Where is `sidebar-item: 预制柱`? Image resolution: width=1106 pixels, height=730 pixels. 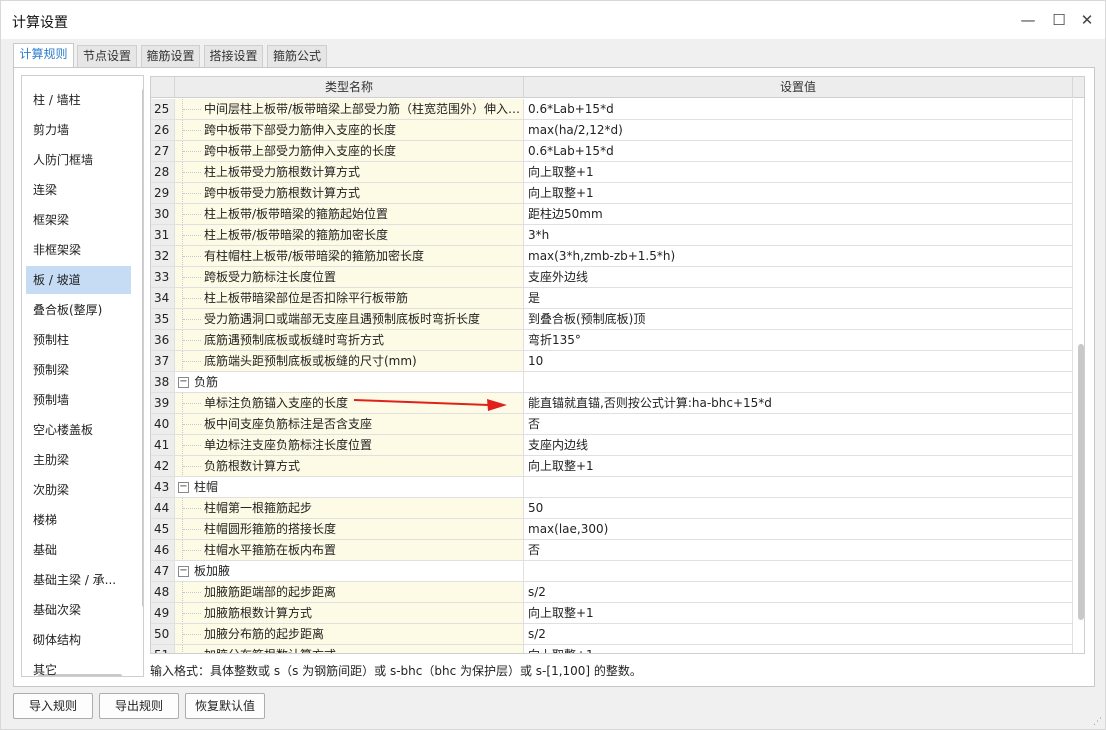
sidebar-item: 预制柱 is located at coordinates (78, 340).